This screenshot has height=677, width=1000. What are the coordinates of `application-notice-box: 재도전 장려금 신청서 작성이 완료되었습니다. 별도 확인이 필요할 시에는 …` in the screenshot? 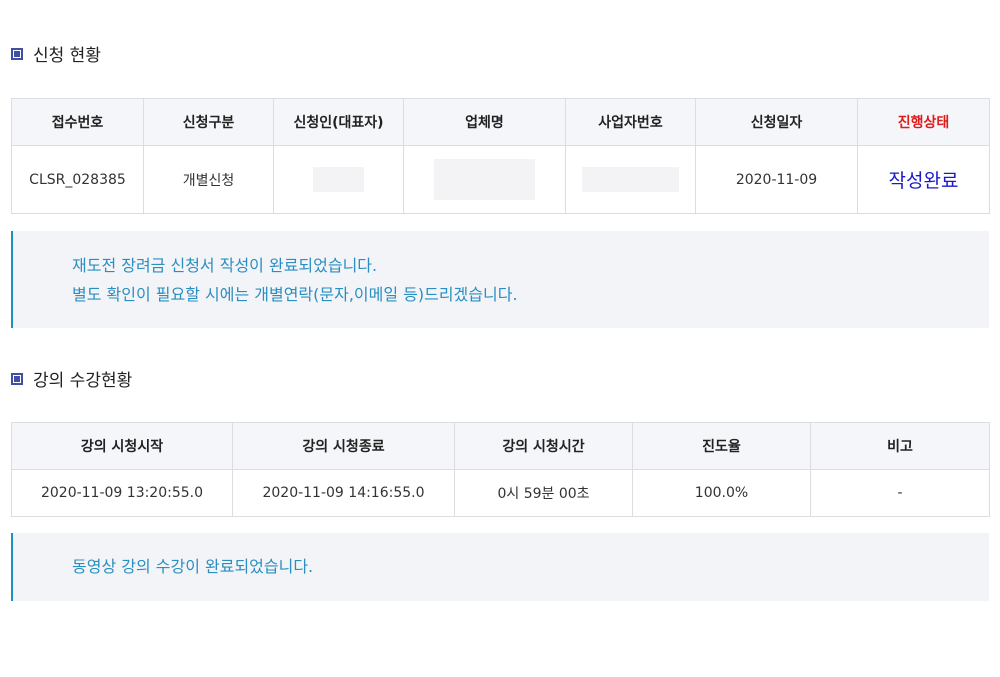 It's located at (500, 279).